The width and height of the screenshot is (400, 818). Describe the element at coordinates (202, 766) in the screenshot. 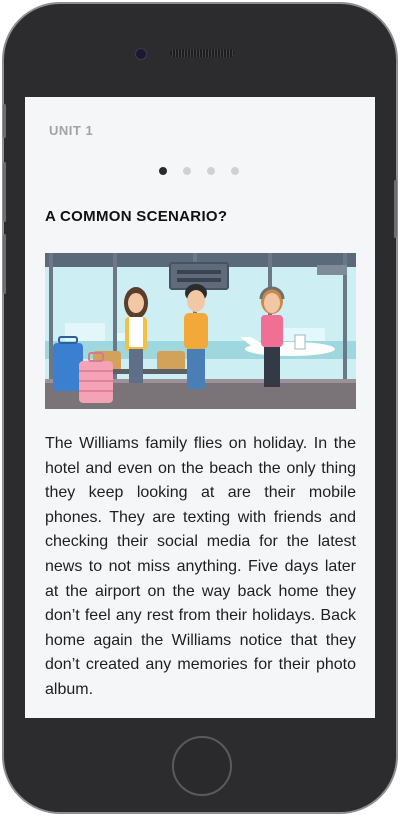

I see `home-button` at that location.